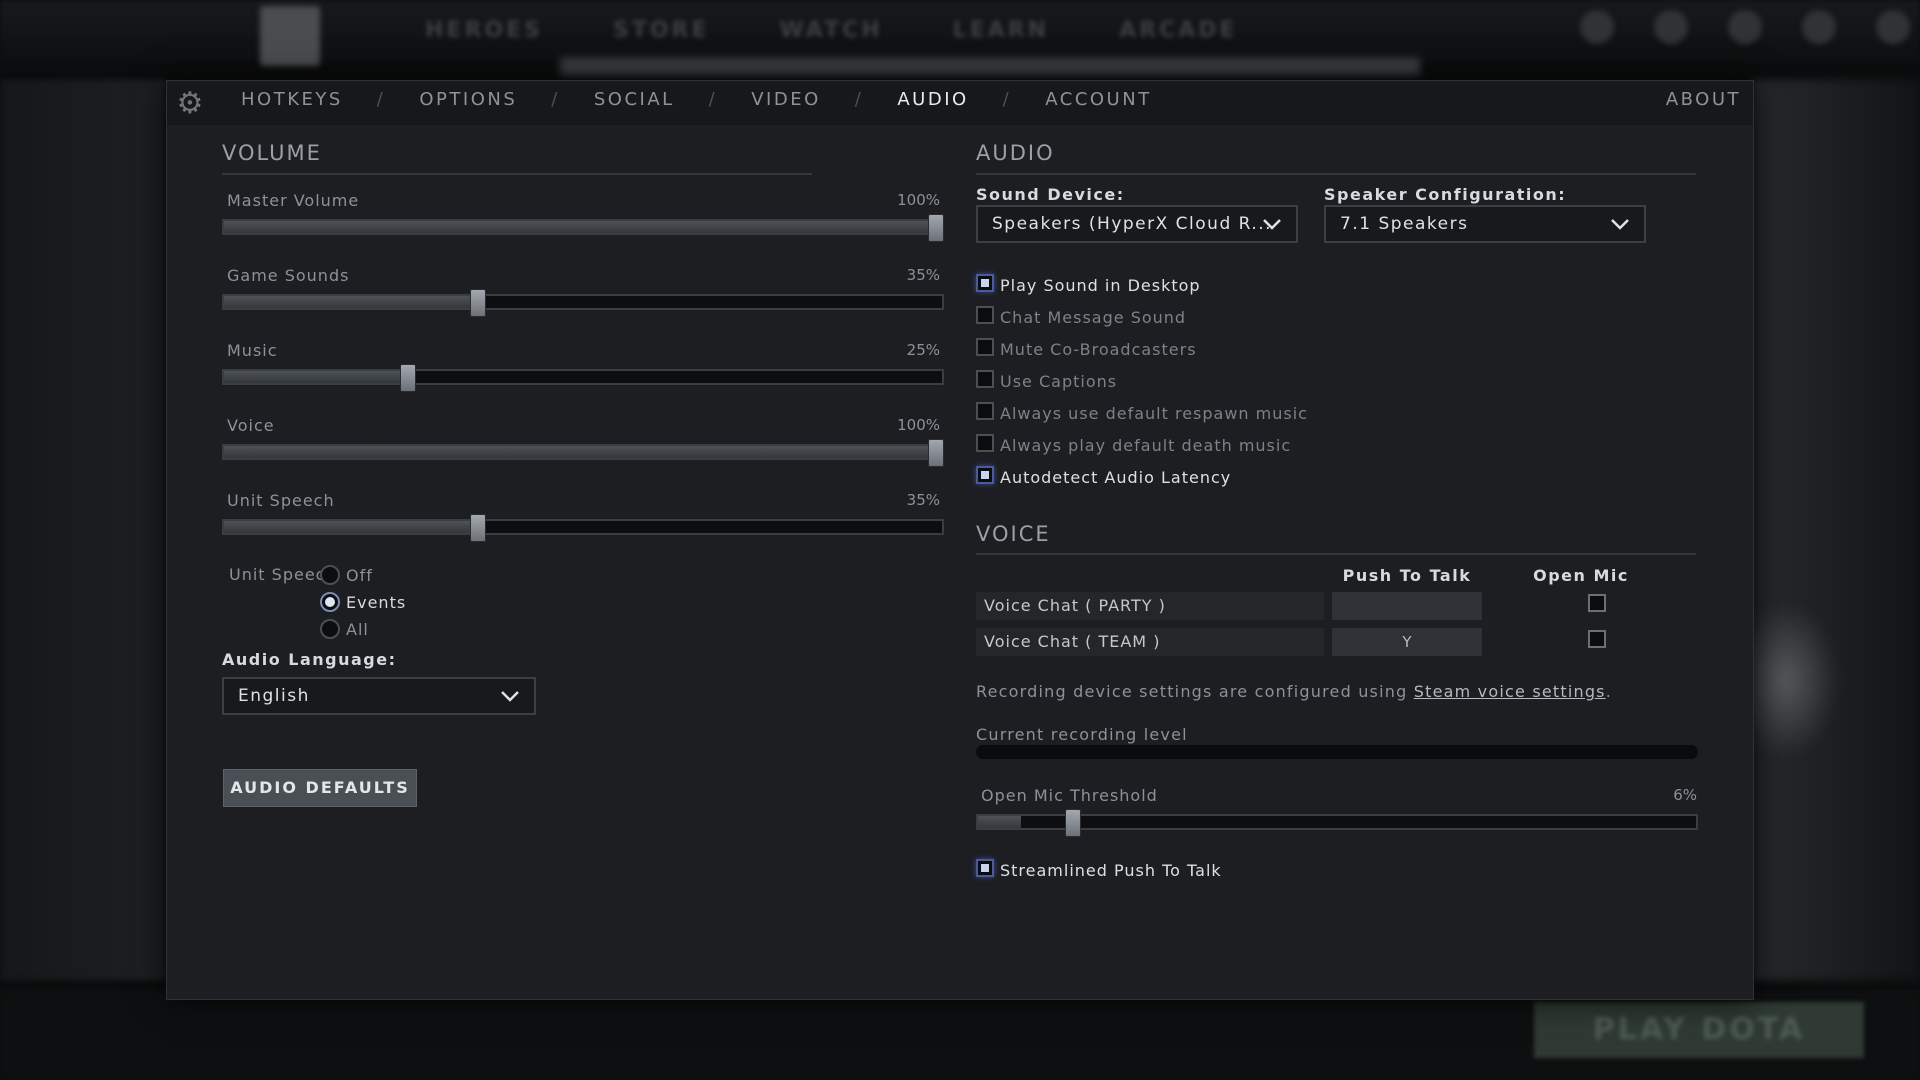  What do you see at coordinates (1745, 27) in the screenshot?
I see `background-icons` at bounding box center [1745, 27].